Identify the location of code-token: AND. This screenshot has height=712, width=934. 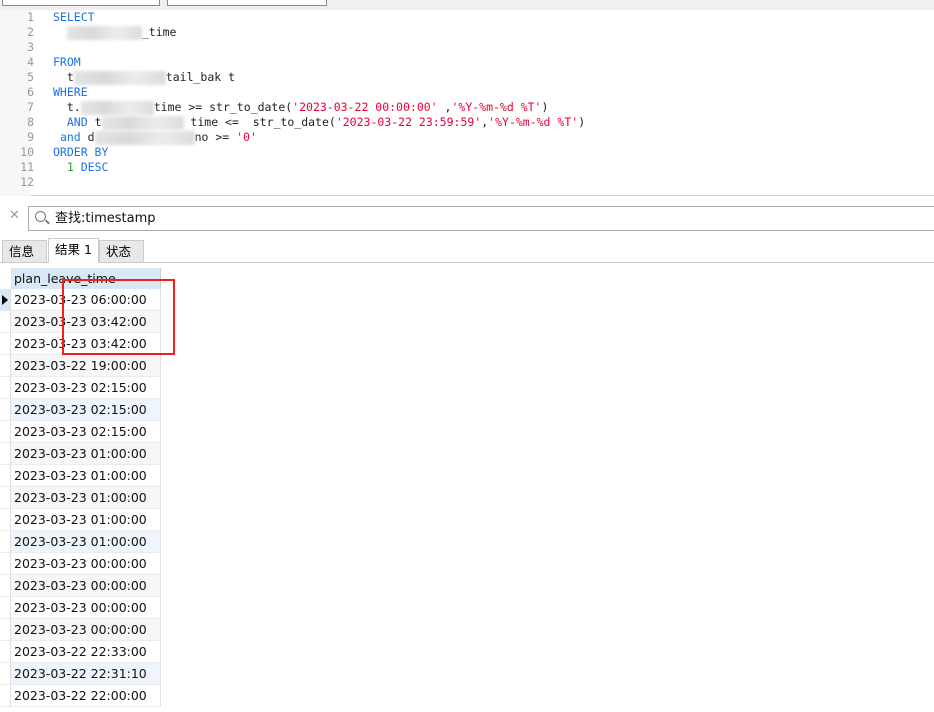
(77, 122).